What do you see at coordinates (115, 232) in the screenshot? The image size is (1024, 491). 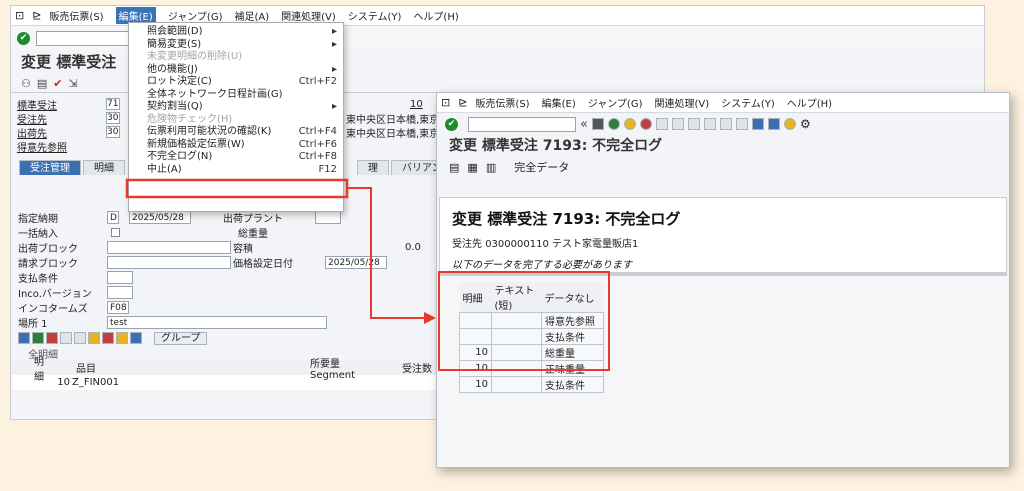 I see `checkbox` at bounding box center [115, 232].